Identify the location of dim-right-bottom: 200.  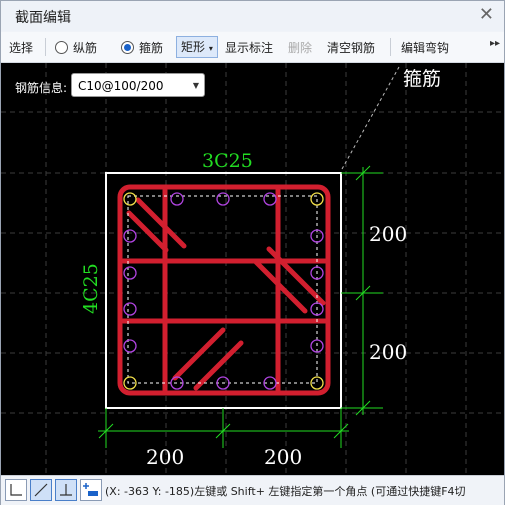
(388, 352).